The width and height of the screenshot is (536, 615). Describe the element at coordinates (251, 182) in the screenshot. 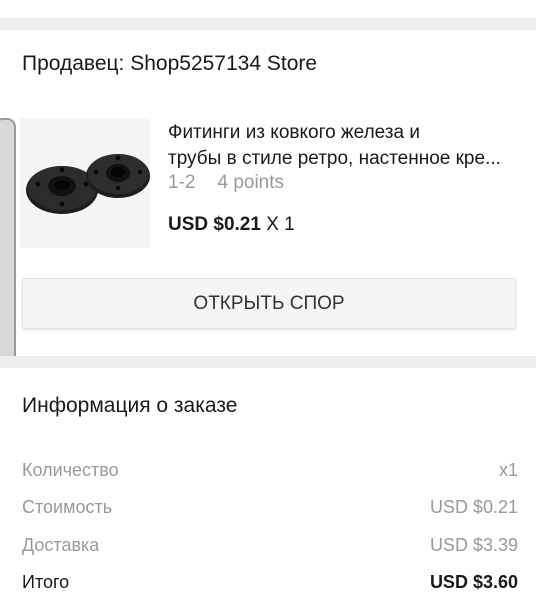

I see `product-points: 4 points` at that location.